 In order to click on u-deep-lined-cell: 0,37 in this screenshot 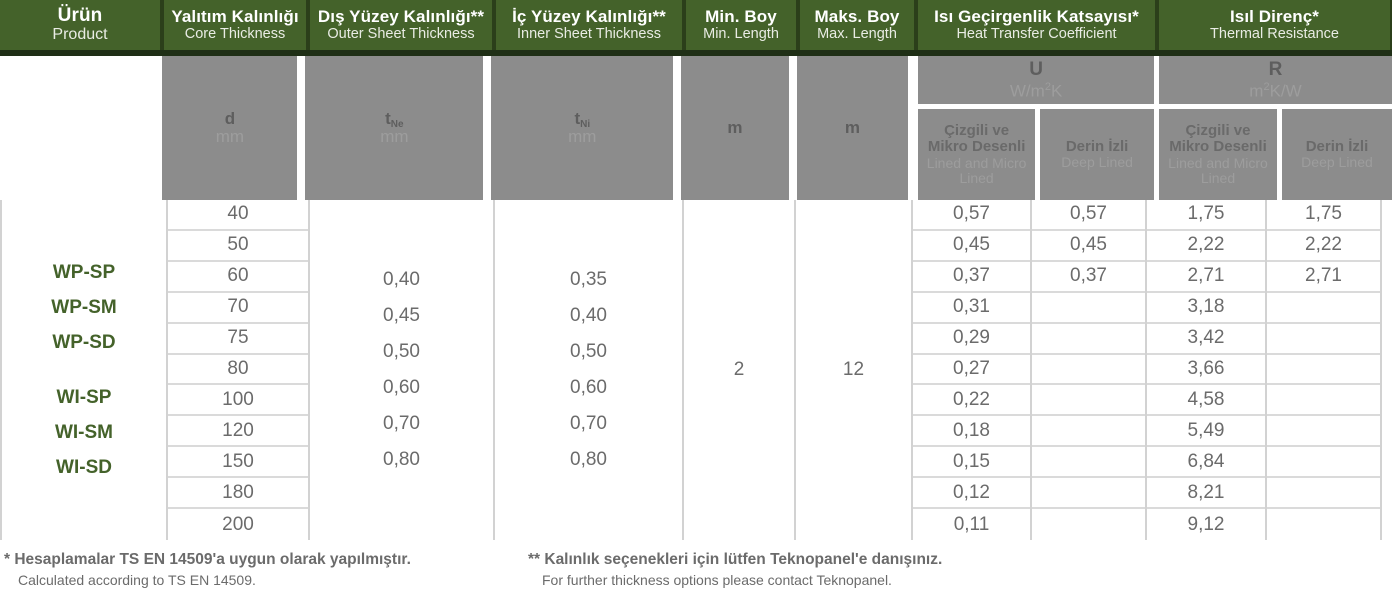, I will do `click(1088, 277)`.